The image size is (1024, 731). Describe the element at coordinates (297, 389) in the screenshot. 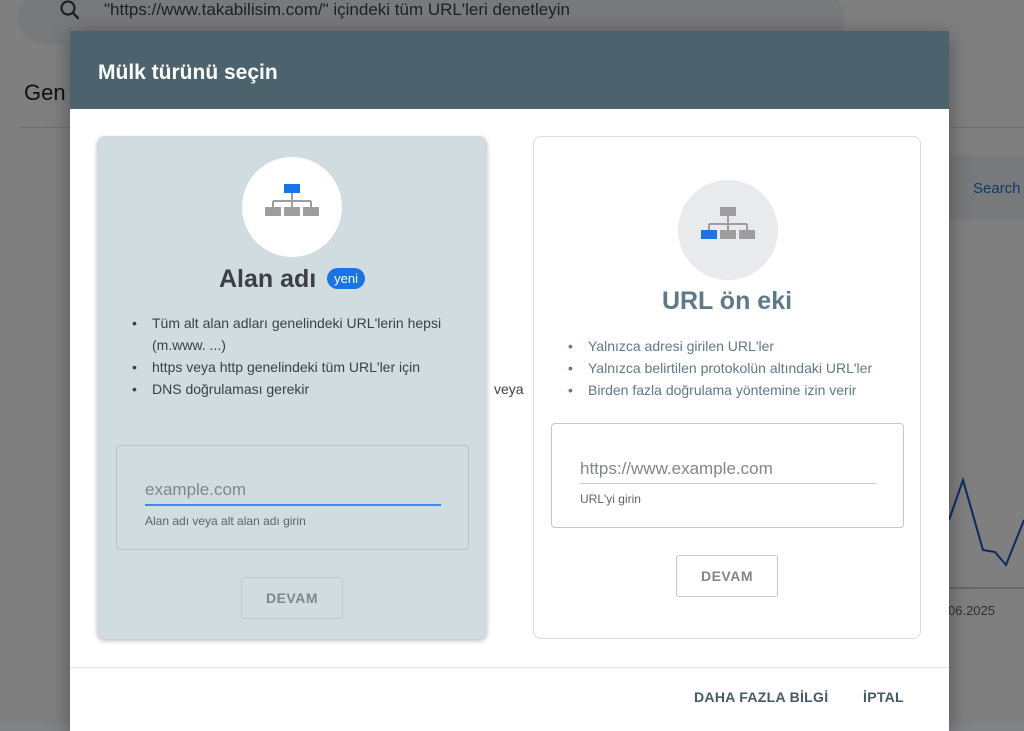

I see `list-item: DNS doğrulaması gerekir` at that location.